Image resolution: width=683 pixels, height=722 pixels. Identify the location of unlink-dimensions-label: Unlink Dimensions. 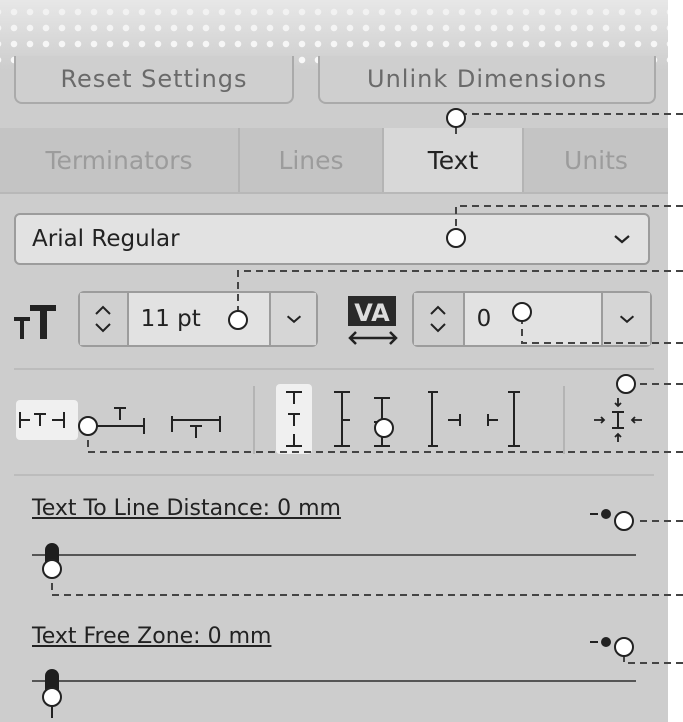
(487, 79).